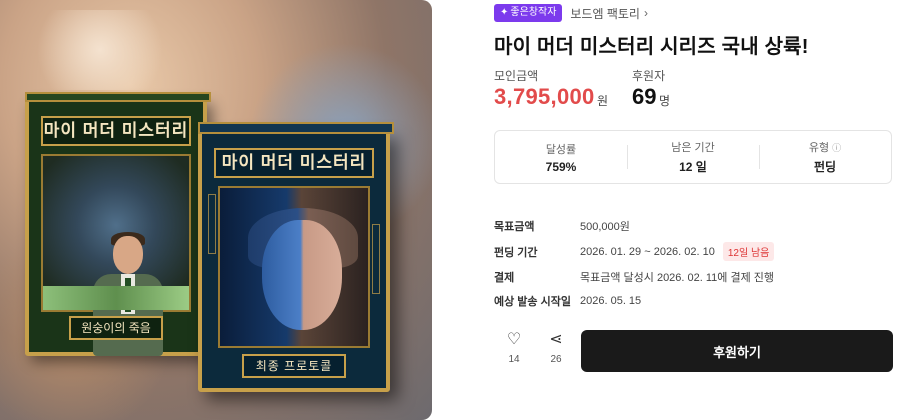 The height and width of the screenshot is (420, 900). Describe the element at coordinates (561, 166) in the screenshot. I see `achievement-value: 759%` at that location.